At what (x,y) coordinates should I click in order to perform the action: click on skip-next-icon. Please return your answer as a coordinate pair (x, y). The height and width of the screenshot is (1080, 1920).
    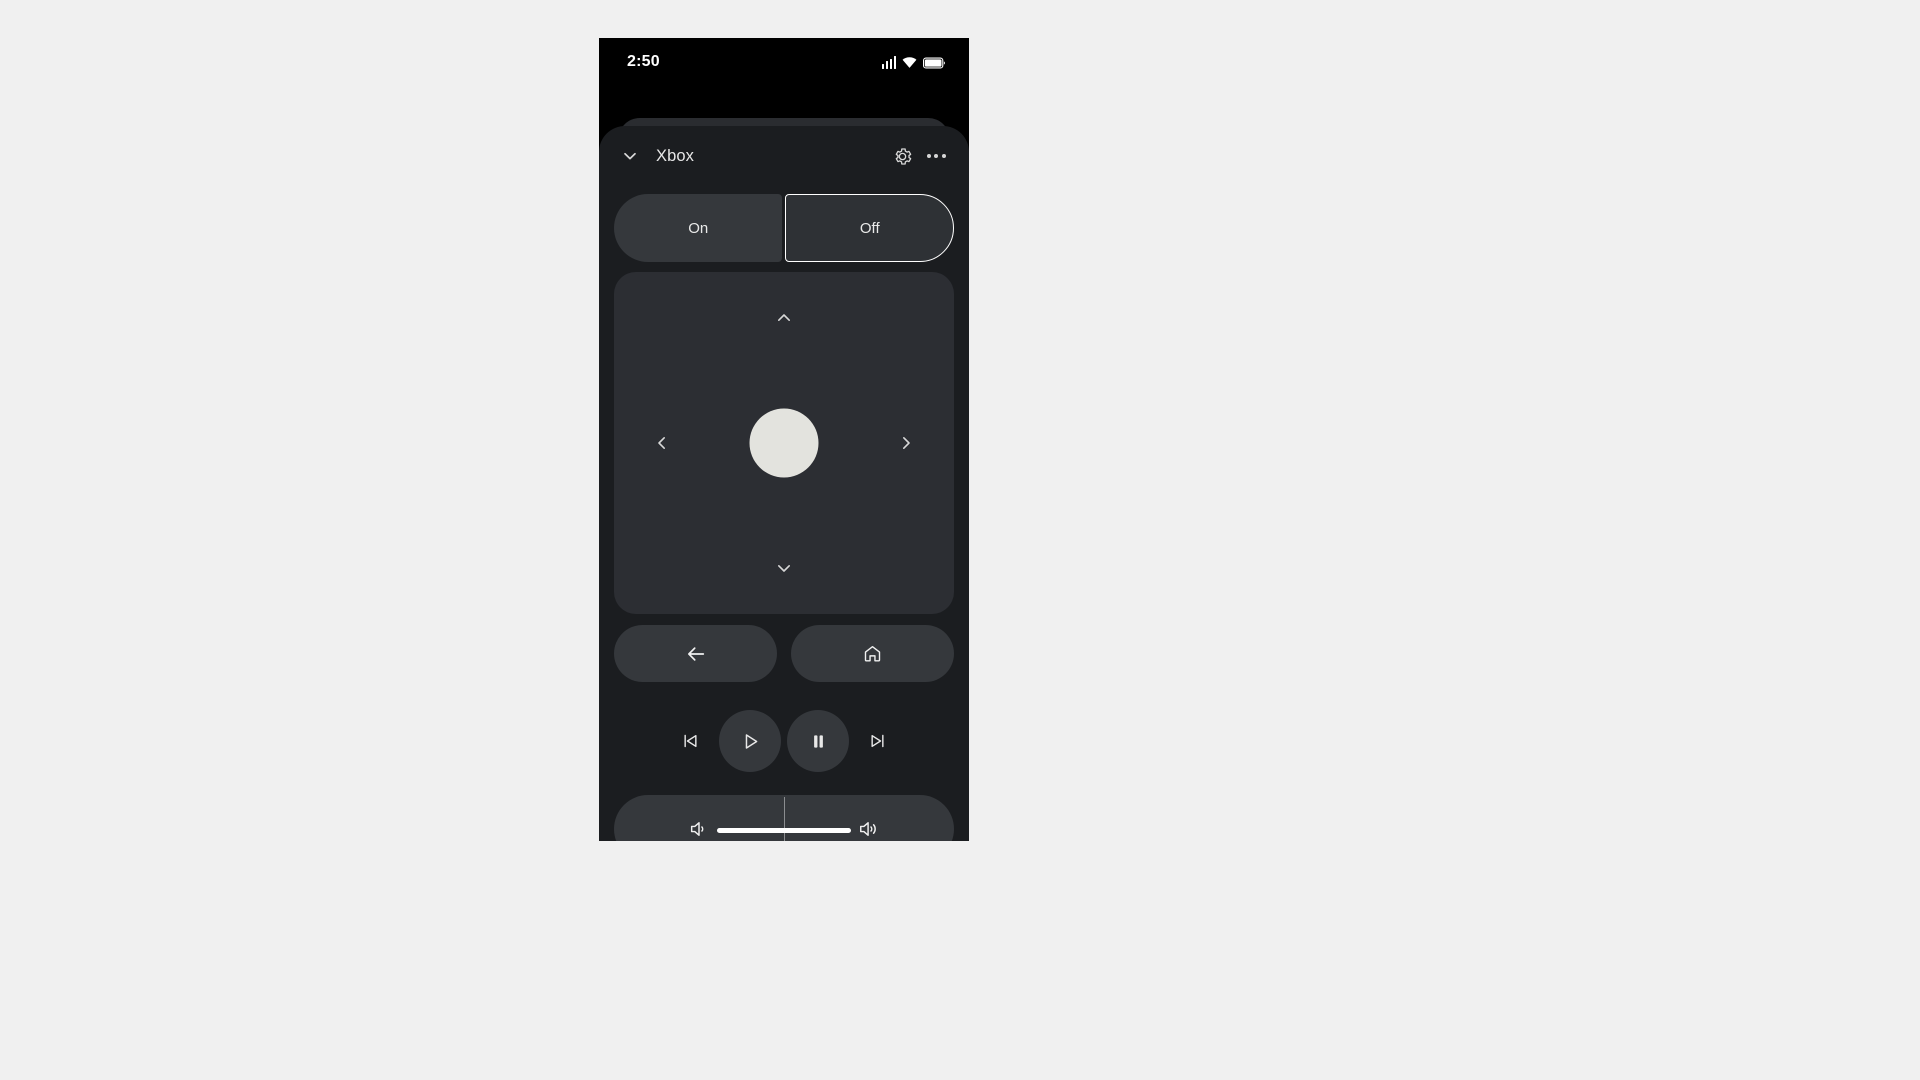
    Looking at the image, I should click on (878, 741).